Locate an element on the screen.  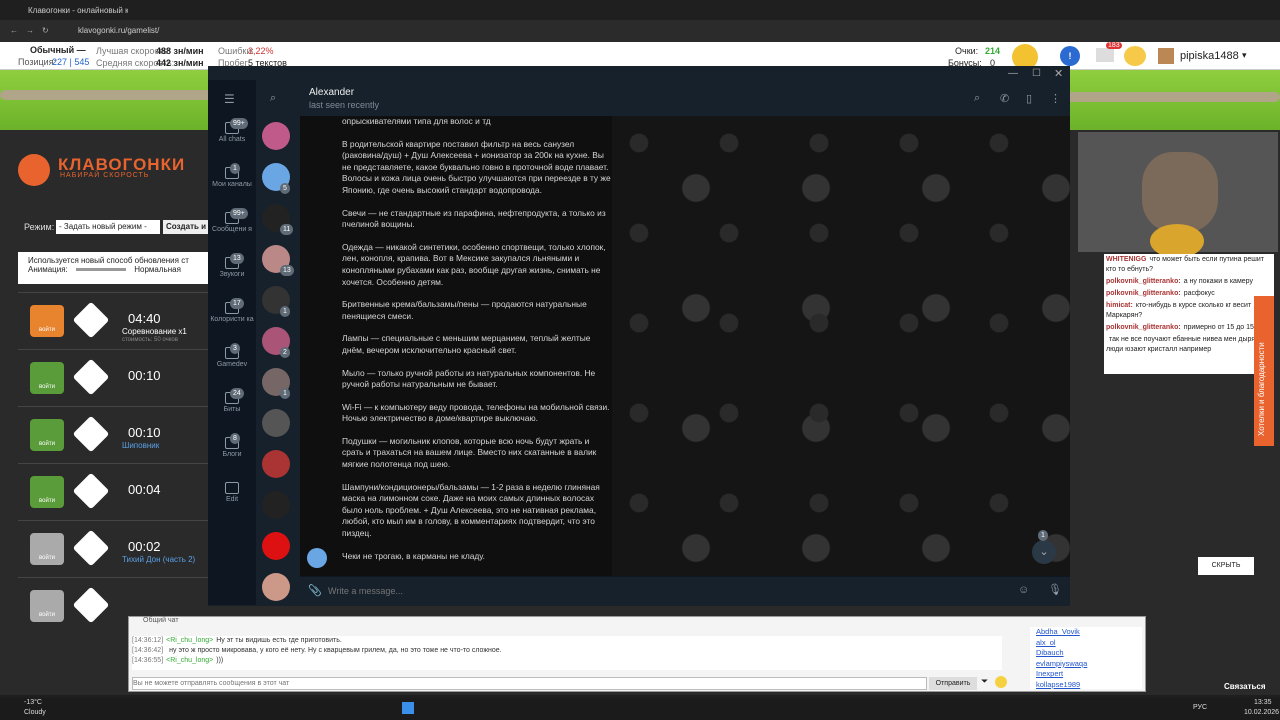
chat-text: ))) is located at coordinates (220, 660).